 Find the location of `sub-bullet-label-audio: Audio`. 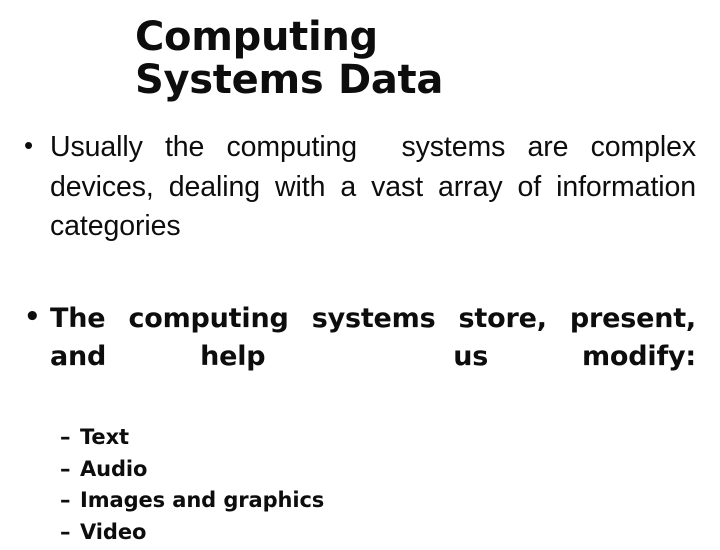

sub-bullet-label-audio: Audio is located at coordinates (114, 468).